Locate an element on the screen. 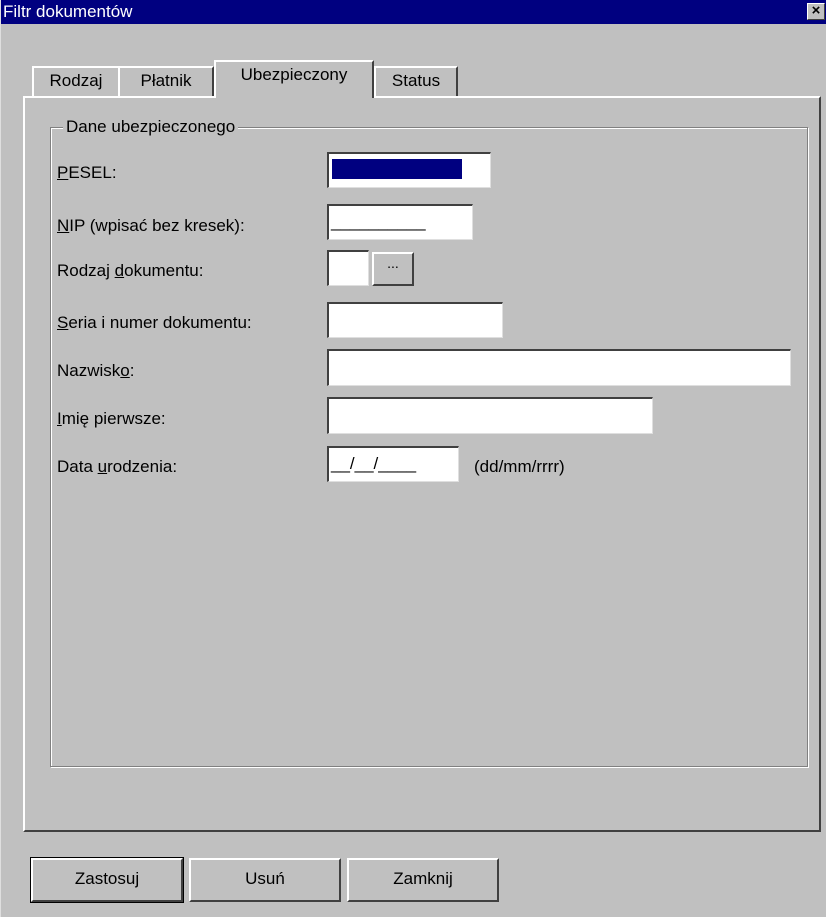 This screenshot has height=917, width=826. doc-type-label: Rodzaj dokumentu: is located at coordinates (130, 270).